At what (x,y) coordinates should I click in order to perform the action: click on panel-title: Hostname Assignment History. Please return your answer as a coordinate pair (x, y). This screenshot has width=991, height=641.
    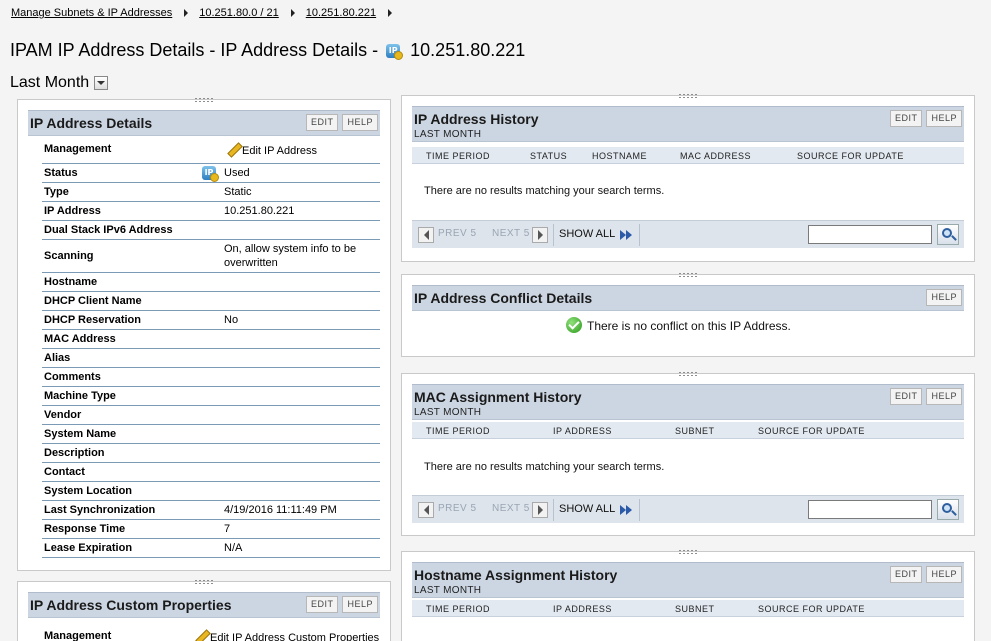
    Looking at the image, I should click on (516, 575).